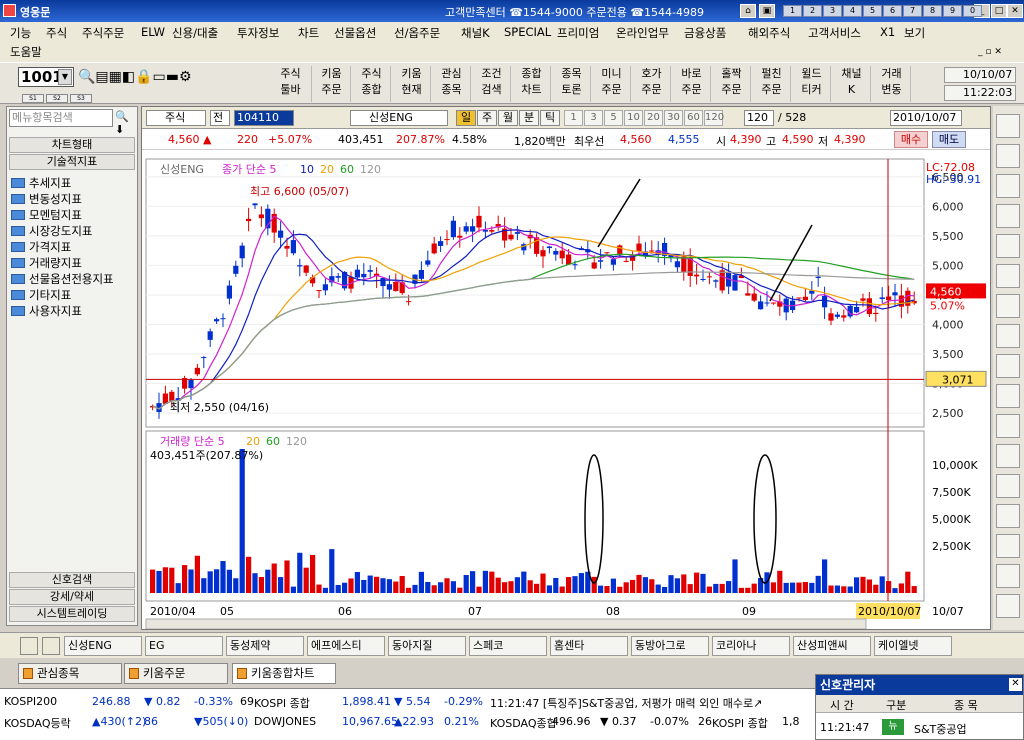  I want to click on screen-tab-2: 2, so click(812, 11).